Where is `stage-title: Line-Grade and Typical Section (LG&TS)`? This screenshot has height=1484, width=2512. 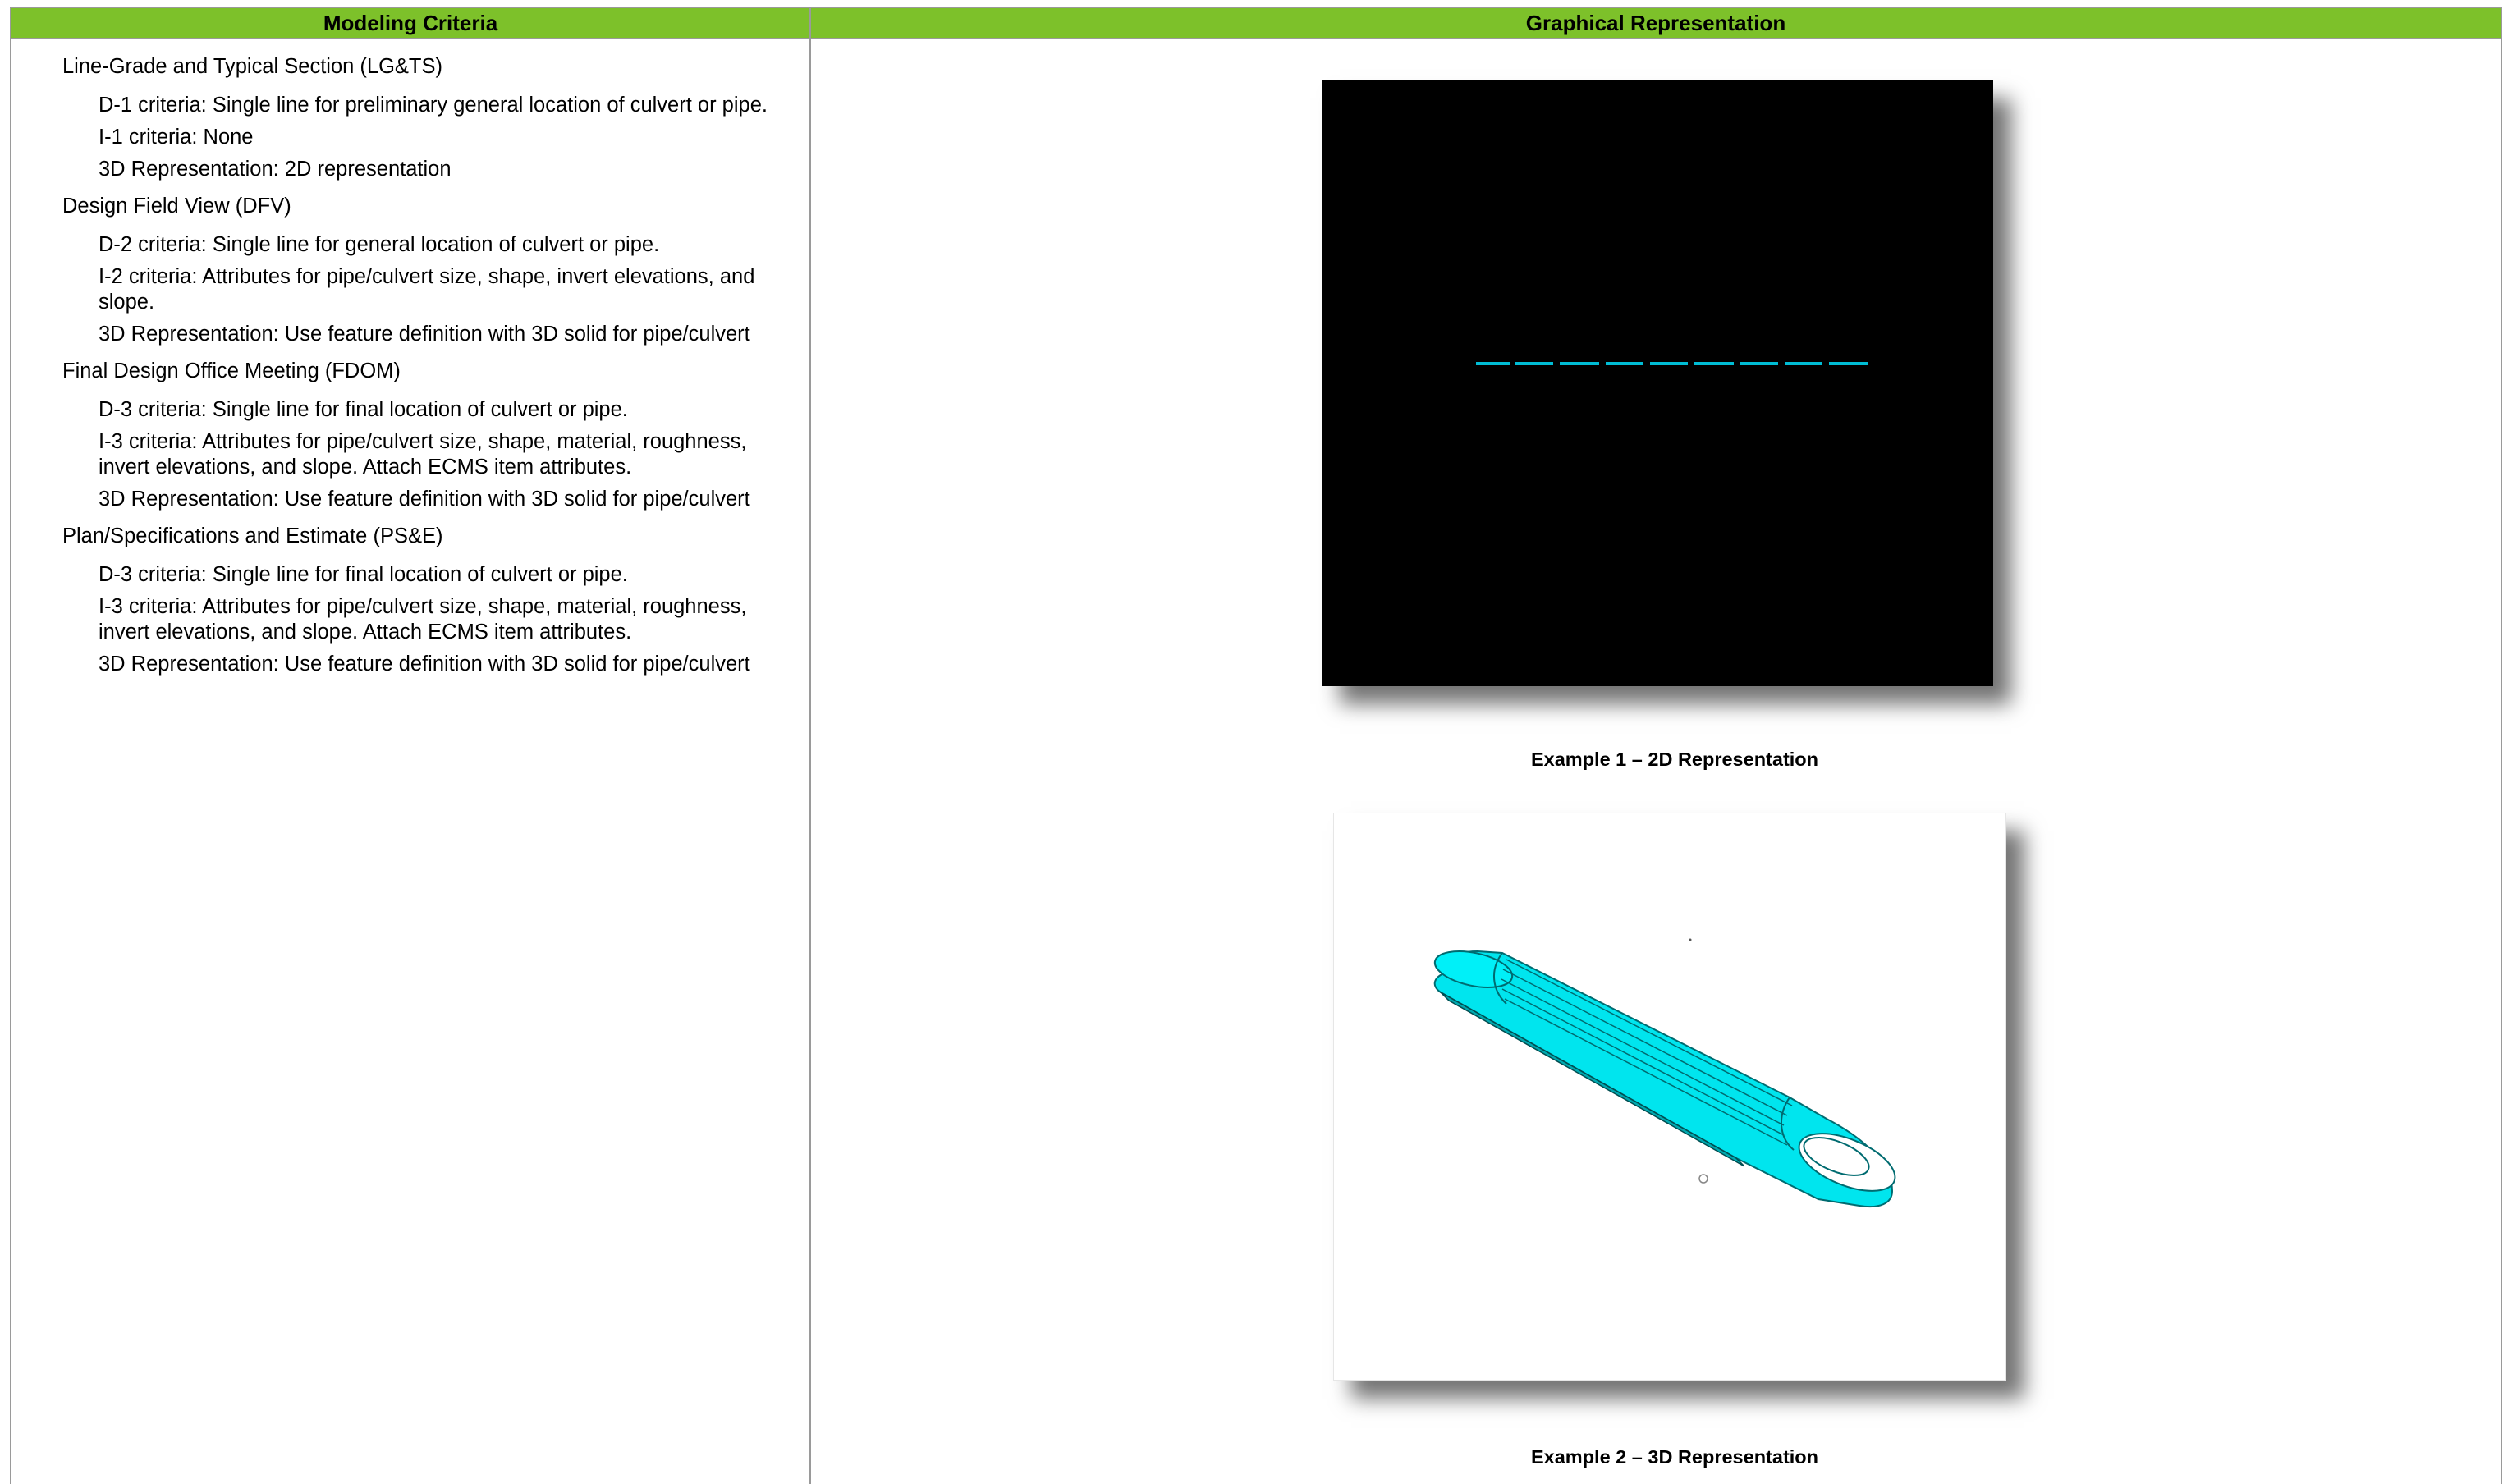 stage-title: Line-Grade and Typical Section (LG&TS) is located at coordinates (252, 66).